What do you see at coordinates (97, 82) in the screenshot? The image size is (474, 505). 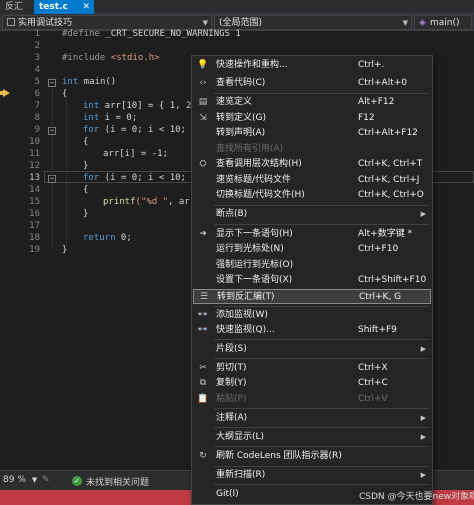 I see `code-text: main()` at bounding box center [97, 82].